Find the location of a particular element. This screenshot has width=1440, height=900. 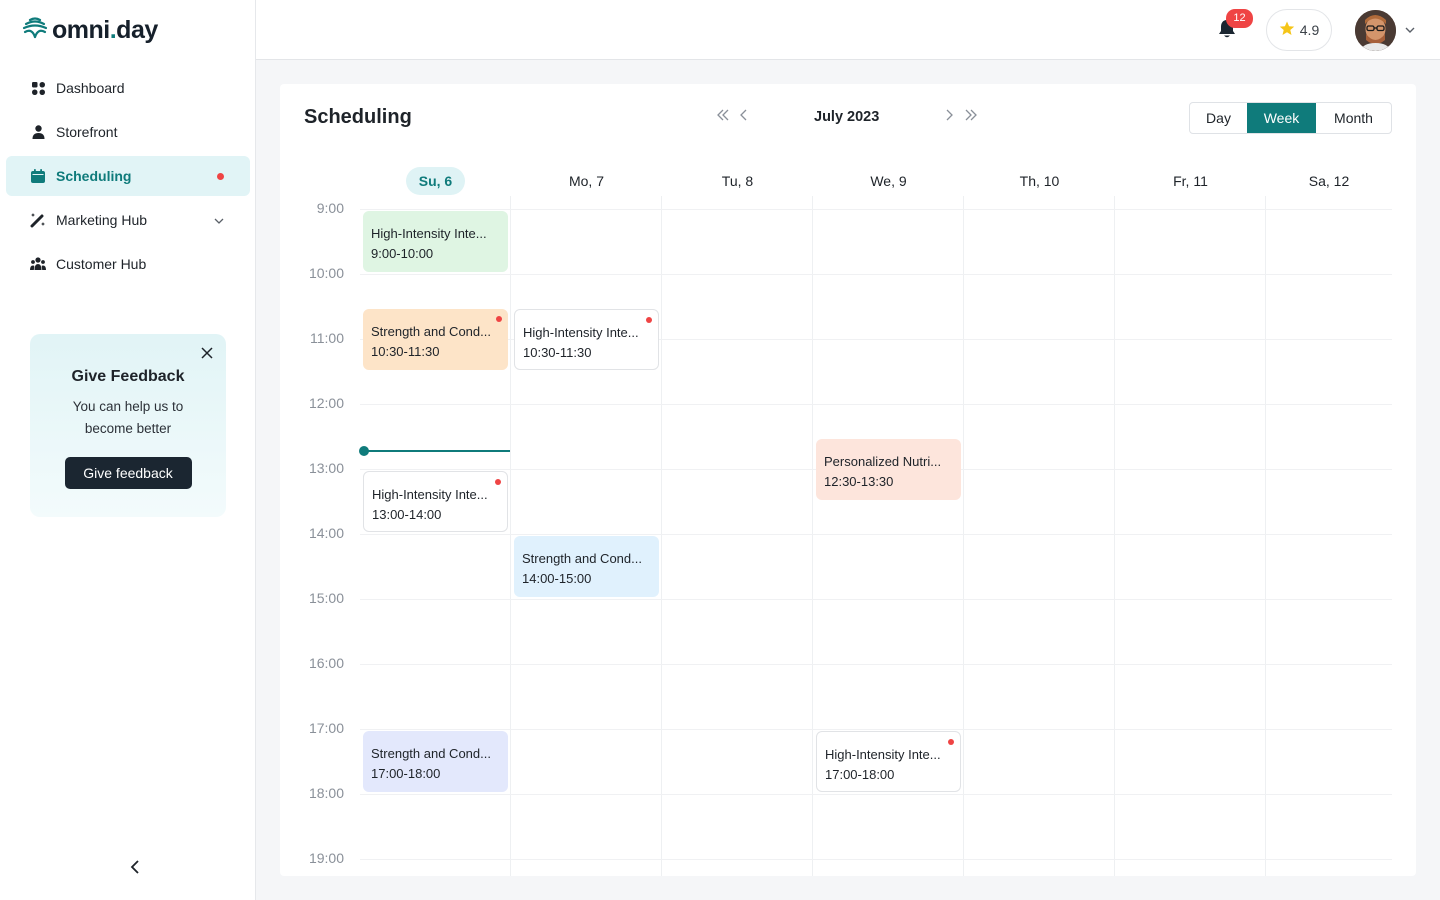

sidebar-item-marketing-hub: Marketing Hub is located at coordinates (128, 220).